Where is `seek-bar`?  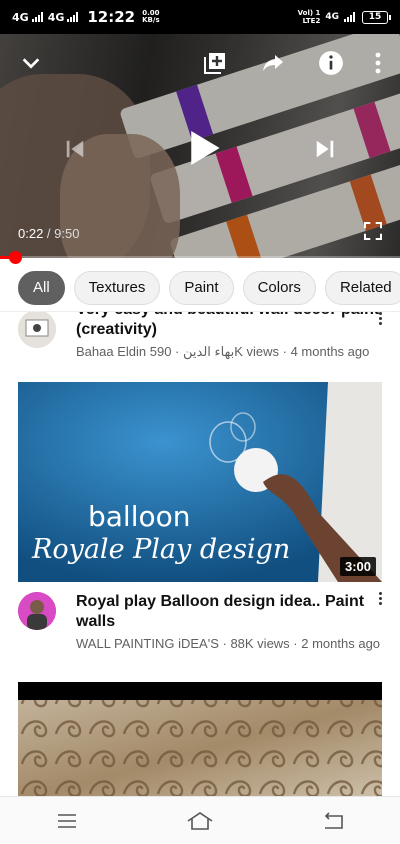
seek-bar is located at coordinates (200, 257).